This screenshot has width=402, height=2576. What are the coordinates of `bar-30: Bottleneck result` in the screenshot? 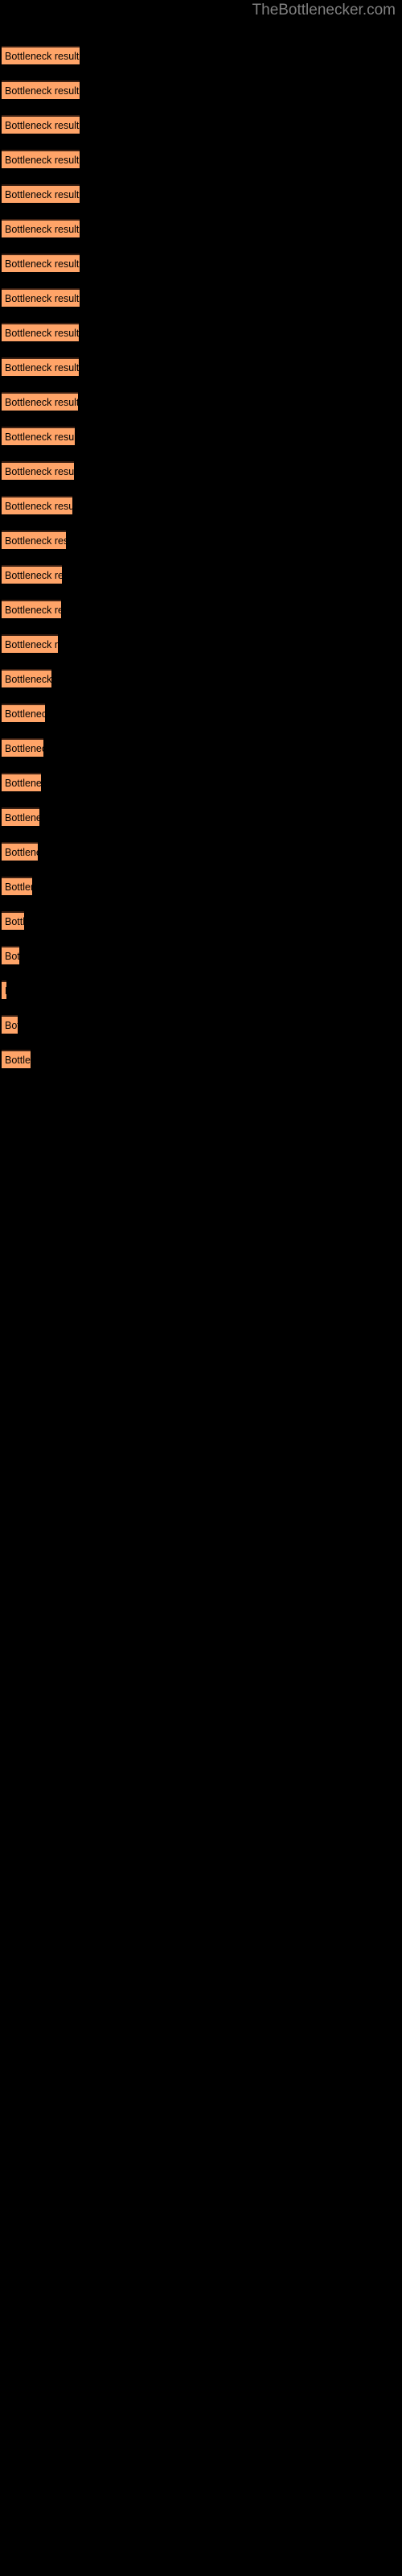 It's located at (16, 1059).